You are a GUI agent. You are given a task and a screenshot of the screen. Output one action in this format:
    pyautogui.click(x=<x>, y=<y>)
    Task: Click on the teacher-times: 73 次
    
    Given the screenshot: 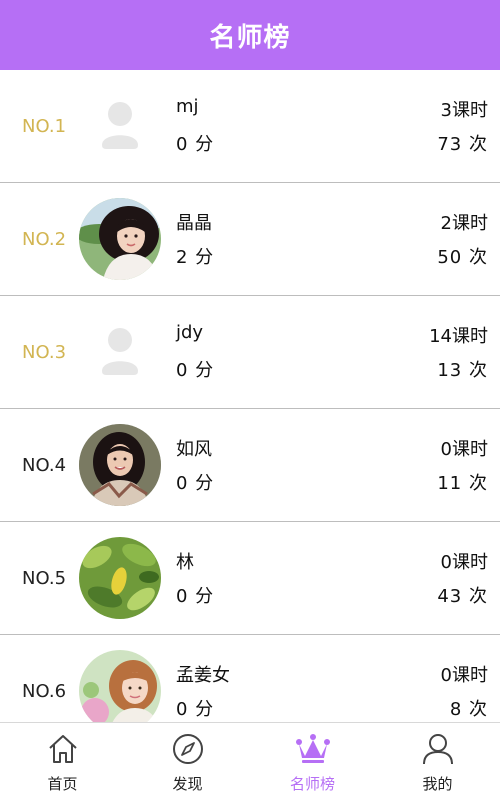 What is the action you would take?
    pyautogui.click(x=462, y=144)
    